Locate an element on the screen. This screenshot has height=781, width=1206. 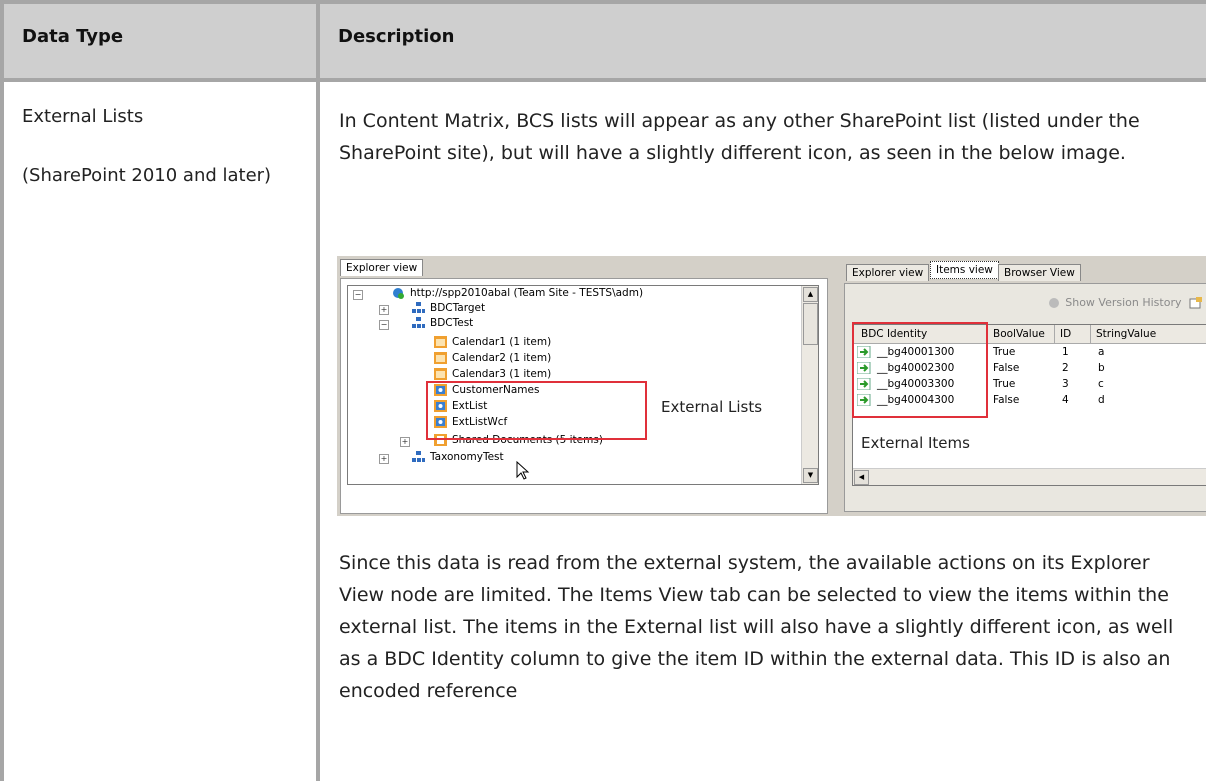
tree-node-calendar1: Calendar1 (1 item) is located at coordinates (492, 344).